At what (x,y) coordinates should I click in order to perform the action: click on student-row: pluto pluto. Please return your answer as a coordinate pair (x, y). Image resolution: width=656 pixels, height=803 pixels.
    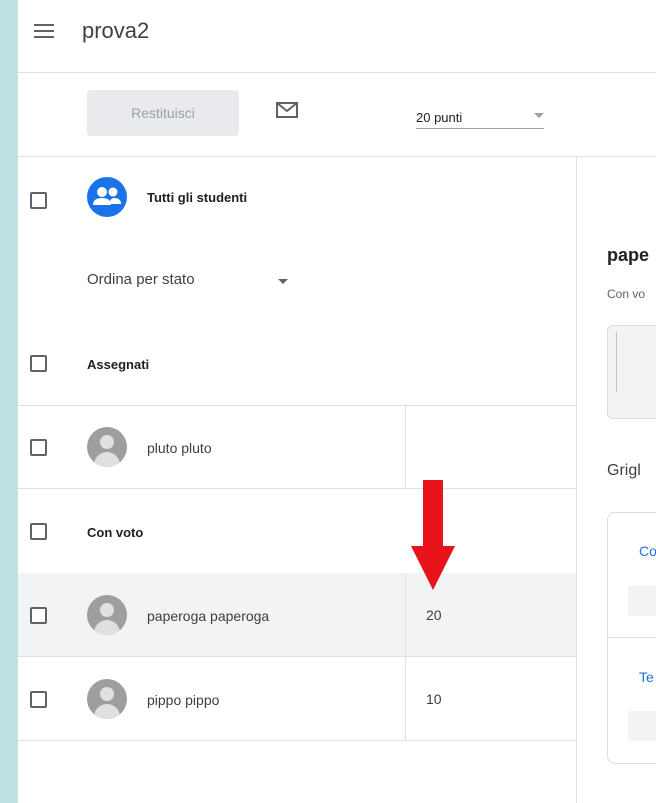
    Looking at the image, I should click on (297, 447).